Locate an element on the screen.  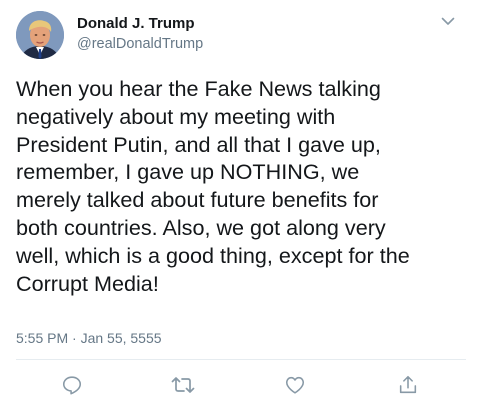
heart-icon is located at coordinates (295, 385).